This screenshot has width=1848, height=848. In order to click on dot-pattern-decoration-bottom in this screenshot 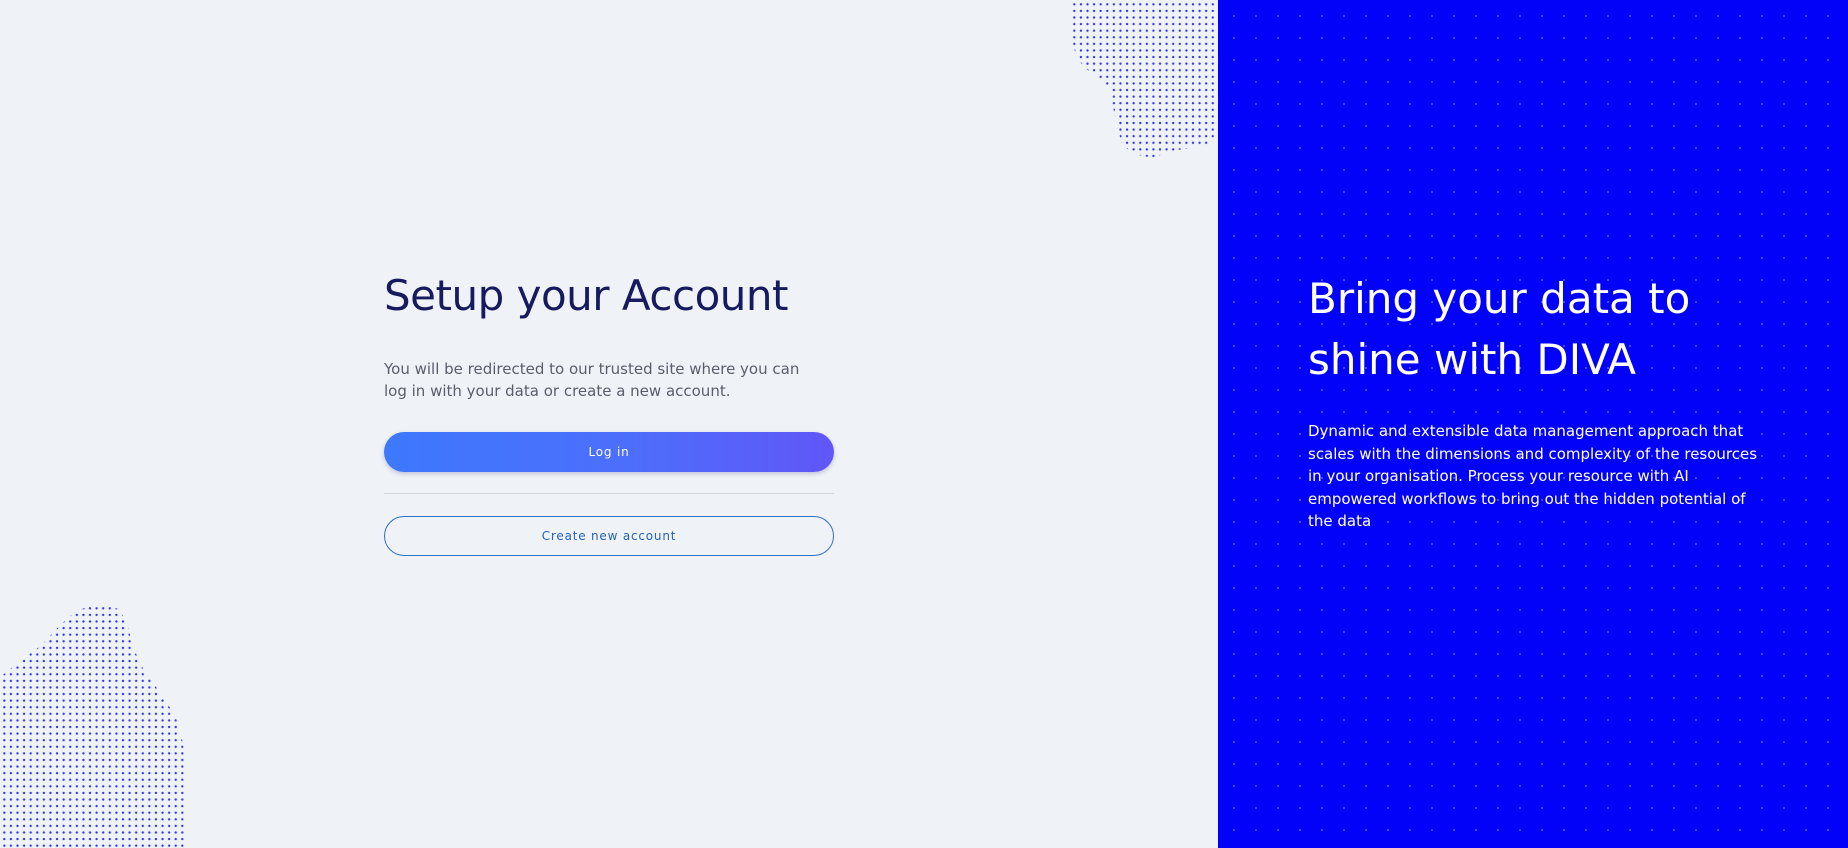, I will do `click(93, 726)`.